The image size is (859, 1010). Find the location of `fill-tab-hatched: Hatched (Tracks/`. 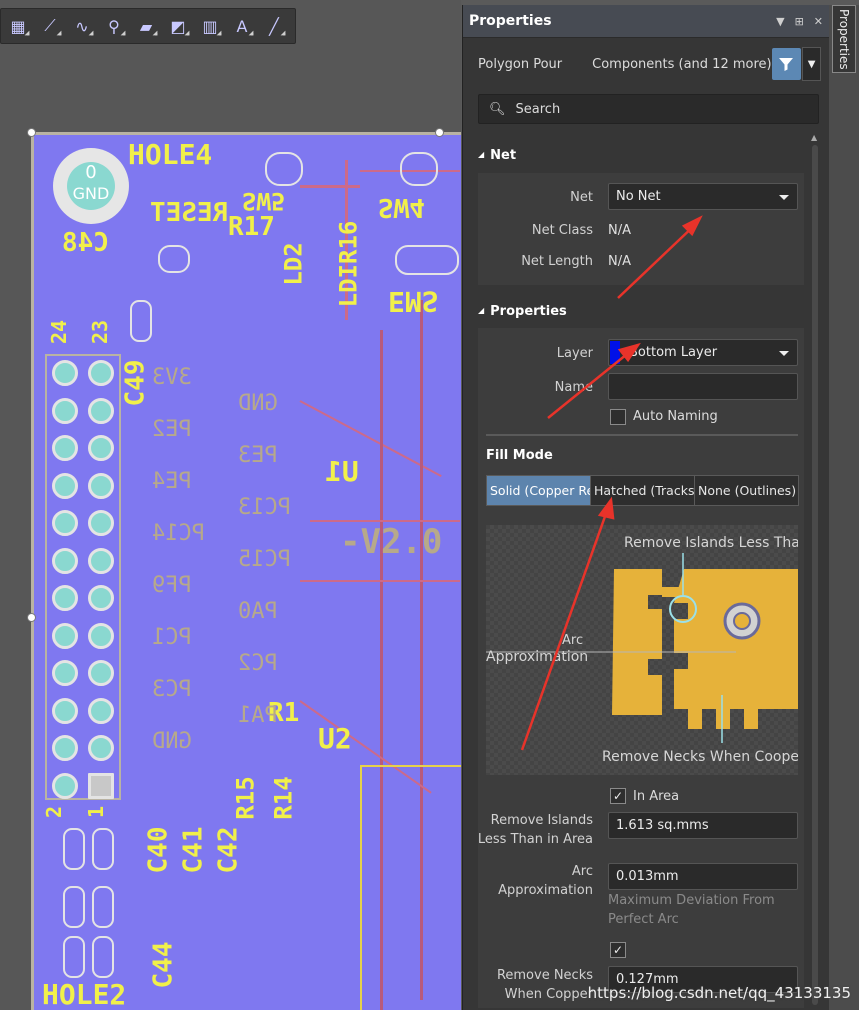

fill-tab-hatched: Hatched (Tracks/ is located at coordinates (643, 490).